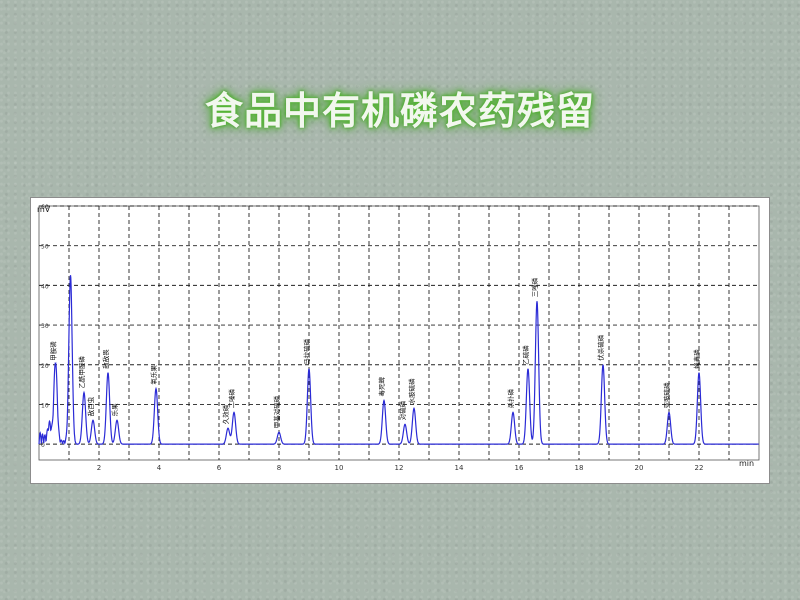 The height and width of the screenshot is (600, 800). I want to click on peak-label: 伏杀硫磷, so click(600, 347).